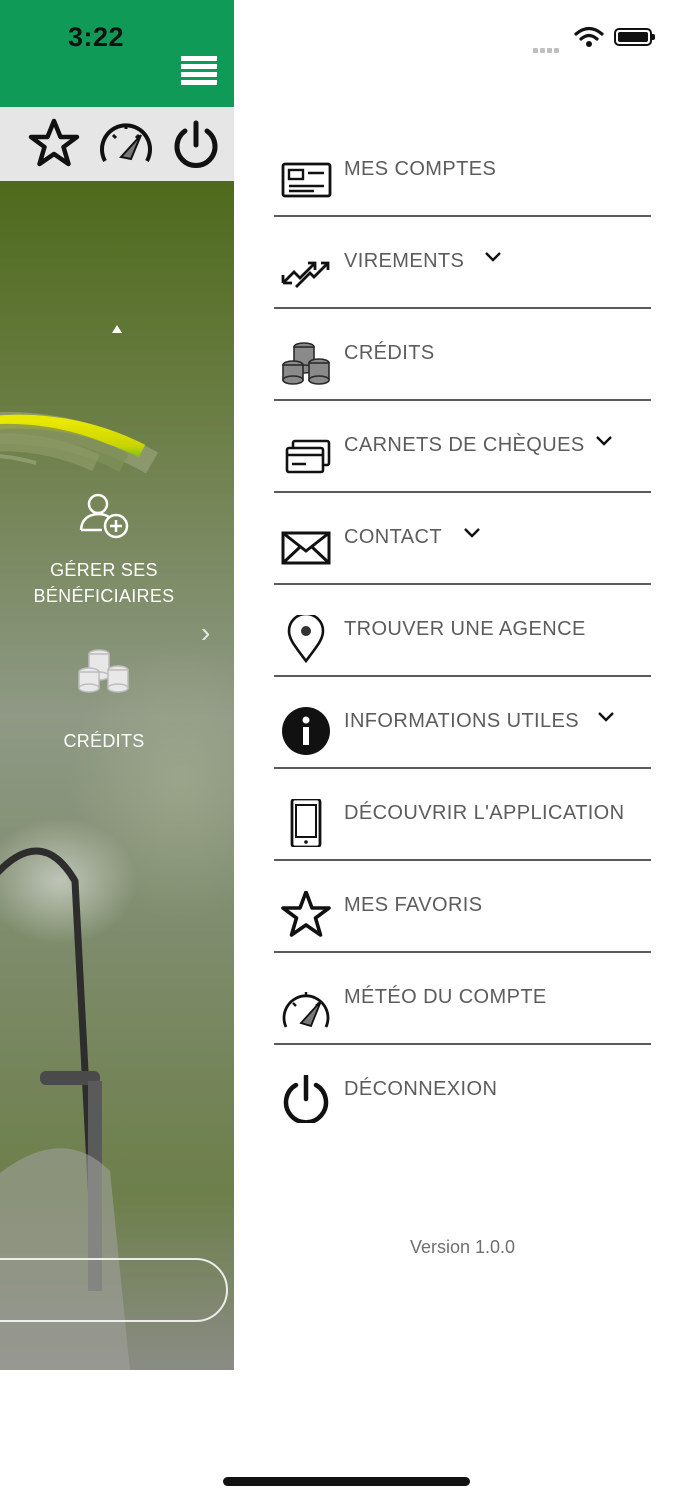 Image resolution: width=693 pixels, height=1500 pixels. I want to click on home-indicator, so click(346, 1481).